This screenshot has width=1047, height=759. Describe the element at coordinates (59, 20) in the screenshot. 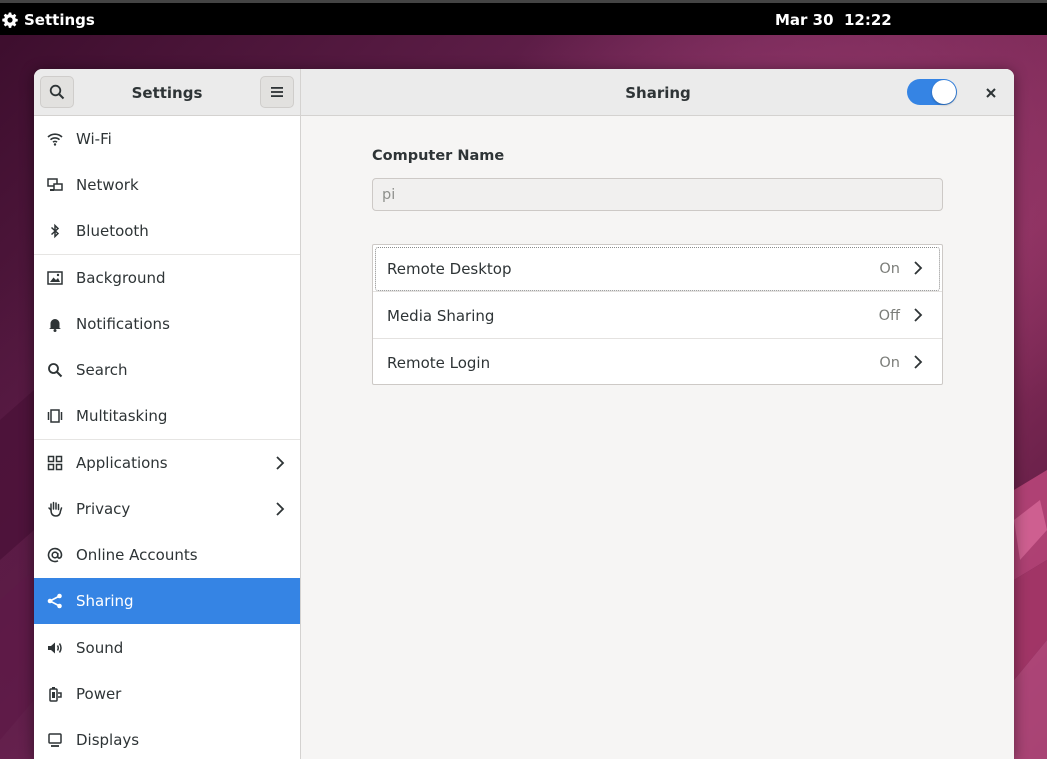

I see `app-menu-label: Settings` at that location.